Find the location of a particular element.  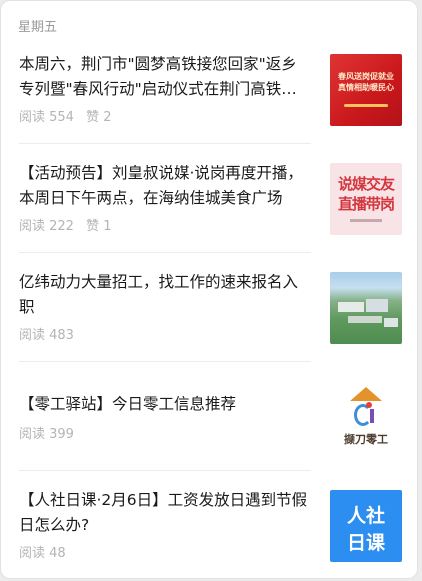

article-meta: 阅读 48 is located at coordinates (42, 551).